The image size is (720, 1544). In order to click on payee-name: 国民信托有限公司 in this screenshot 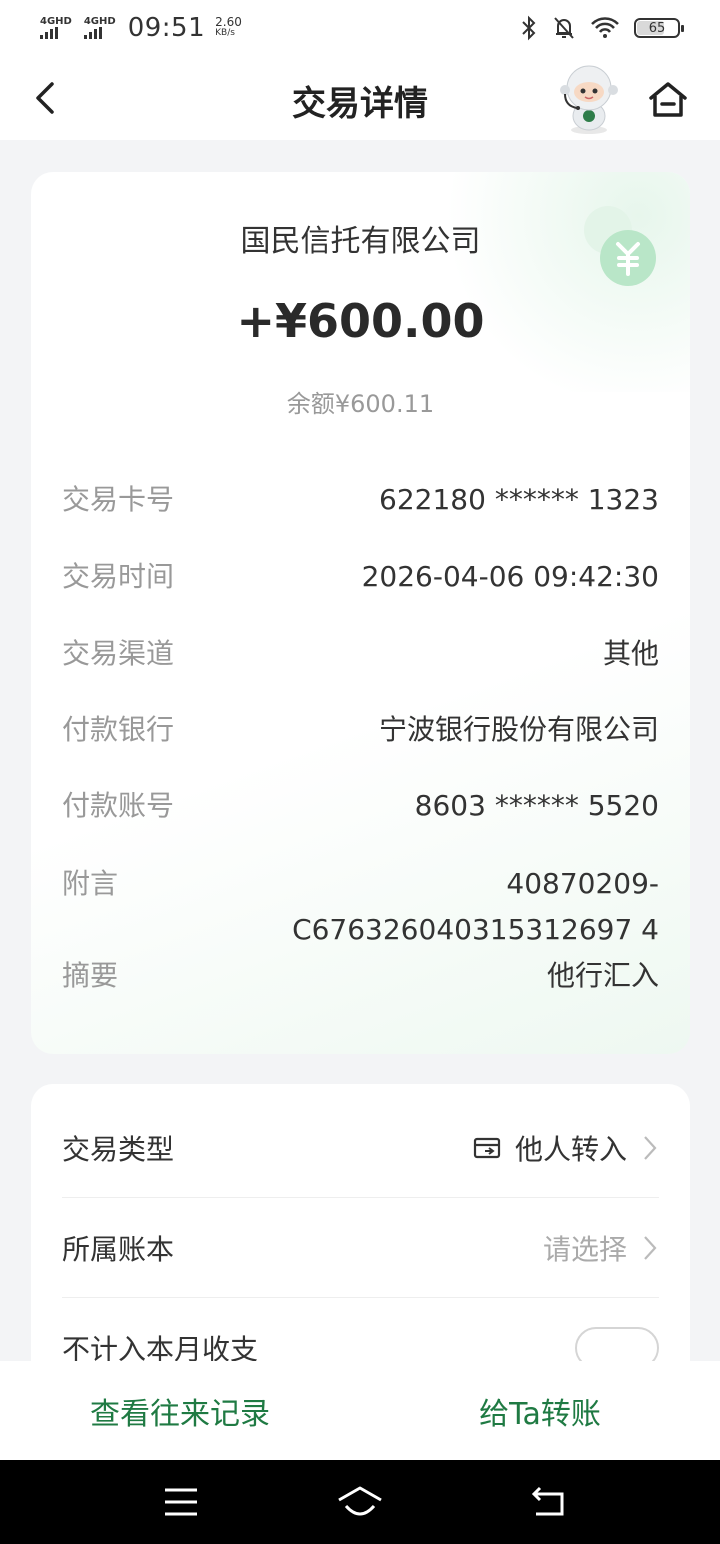, I will do `click(360, 241)`.